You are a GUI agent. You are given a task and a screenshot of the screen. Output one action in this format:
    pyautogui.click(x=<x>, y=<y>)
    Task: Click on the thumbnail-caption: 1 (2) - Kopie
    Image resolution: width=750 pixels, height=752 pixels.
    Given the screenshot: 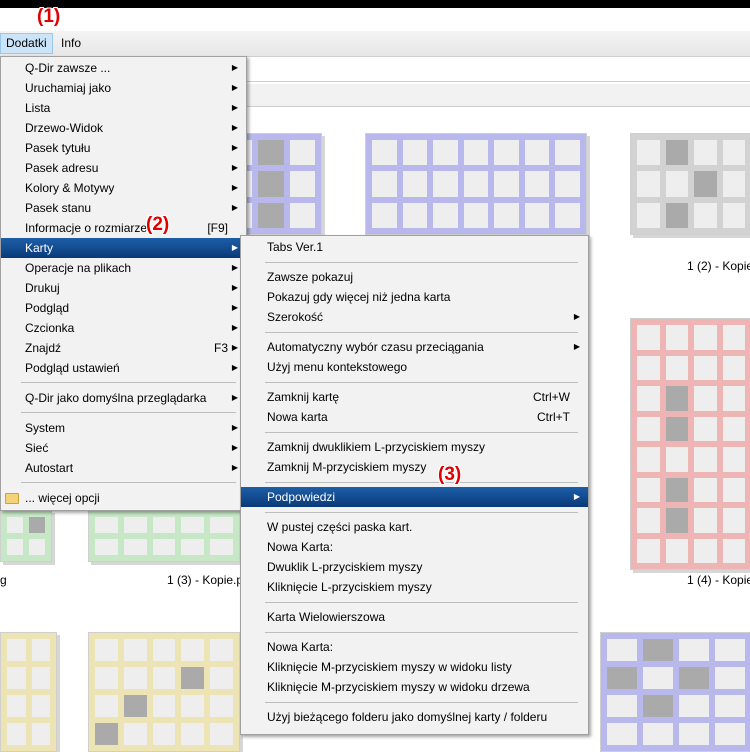 What is the action you would take?
    pyautogui.click(x=718, y=266)
    